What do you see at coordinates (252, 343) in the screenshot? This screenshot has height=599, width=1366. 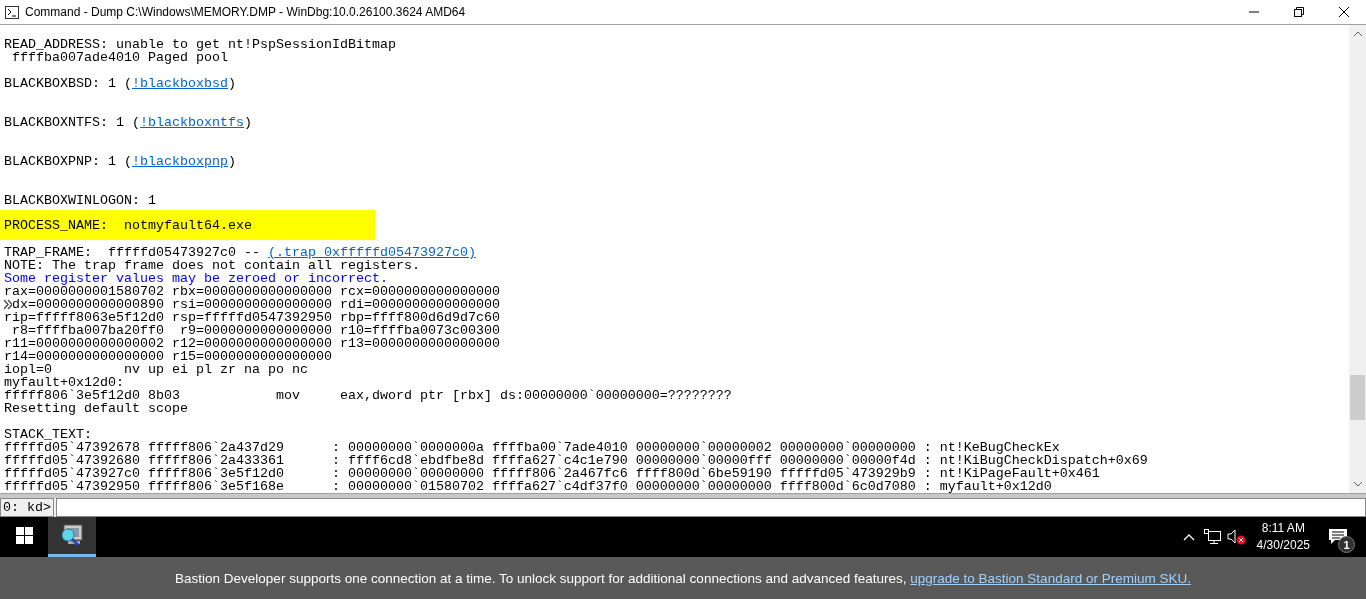 I see `output-line: r11=0000000000000002 r12=0000000000000000 r13=0000000000000000` at bounding box center [252, 343].